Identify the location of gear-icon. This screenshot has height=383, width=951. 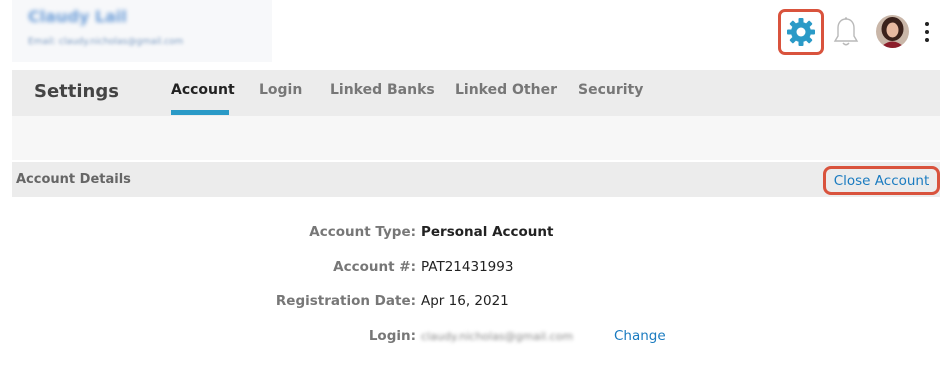
(801, 32).